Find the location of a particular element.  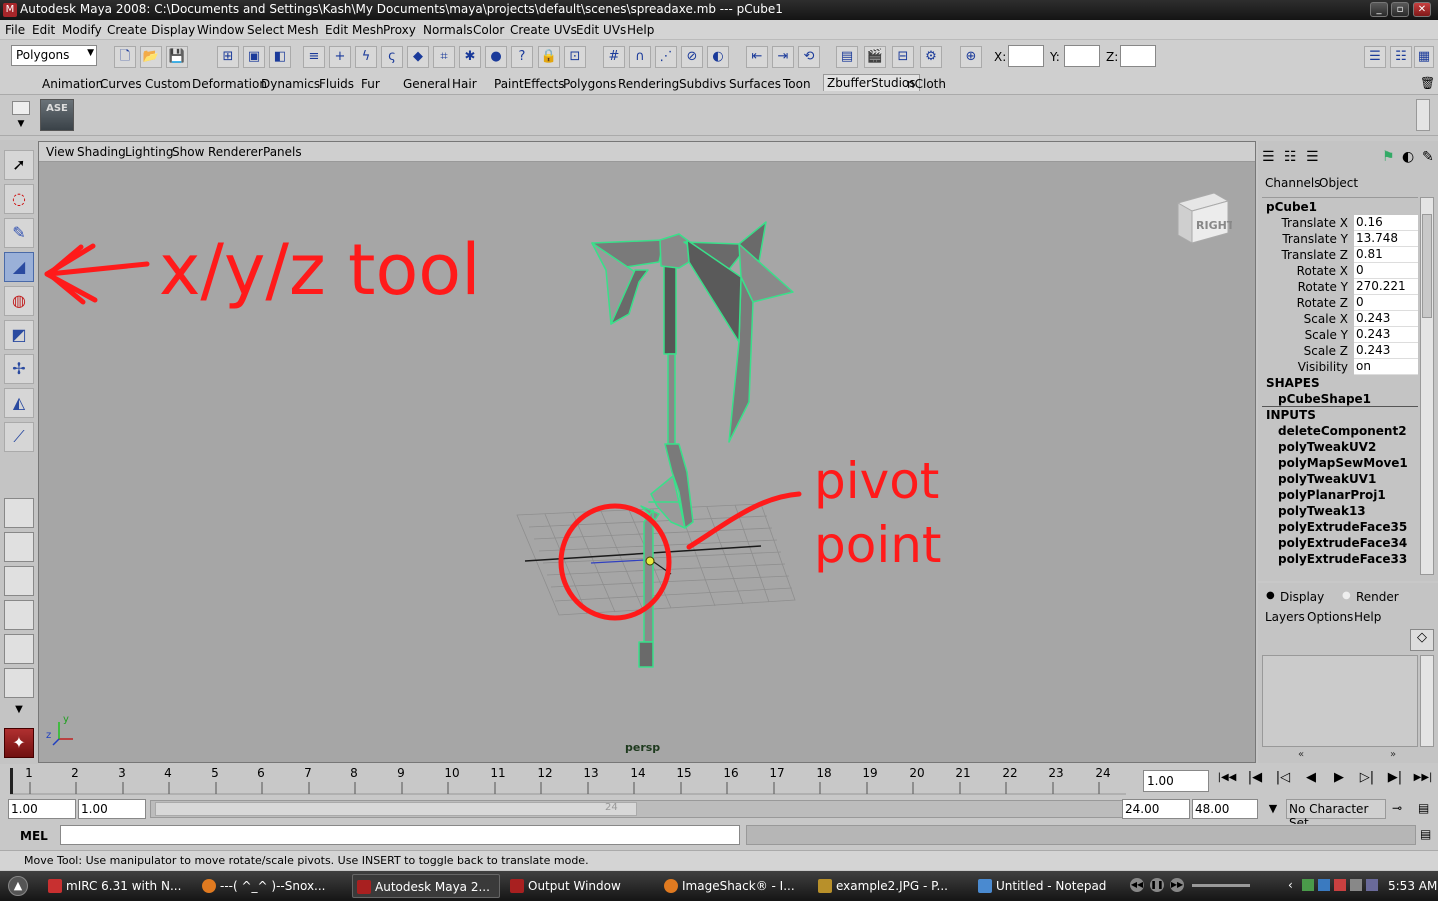

shelf-tab-dynamics: Dynamics is located at coordinates (290, 84).